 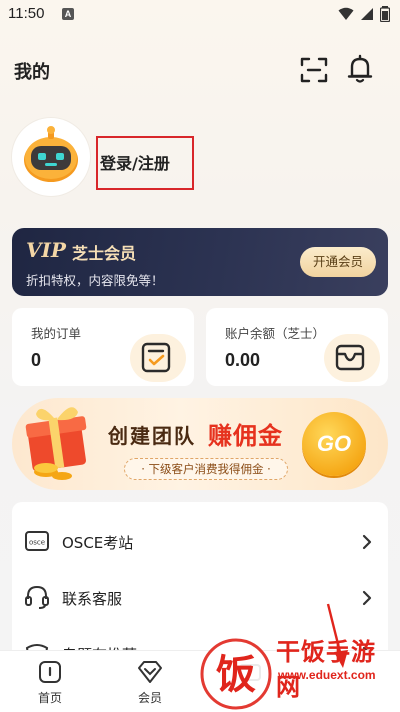 I want to click on nav-home: 首页, so click(x=50, y=681).